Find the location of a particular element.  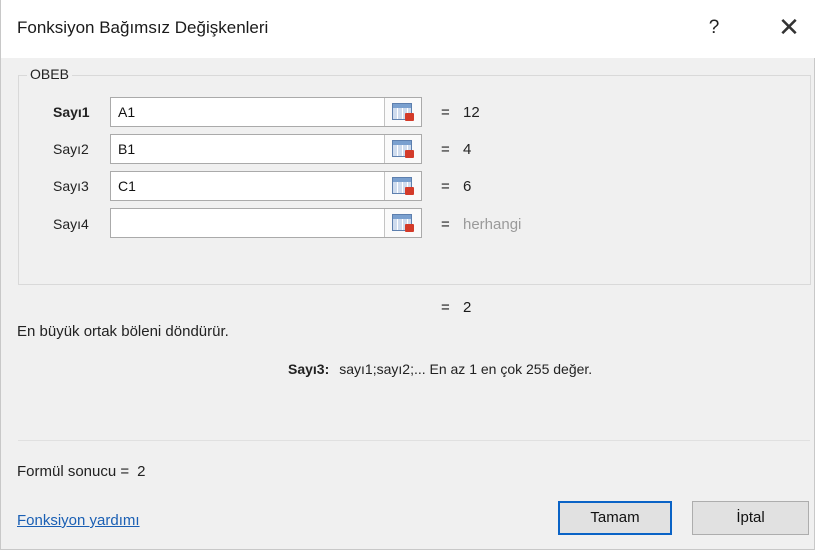

title-bar: Fonksiyon Bağımsız Değişkenleri ? ✕ is located at coordinates (408, 29).